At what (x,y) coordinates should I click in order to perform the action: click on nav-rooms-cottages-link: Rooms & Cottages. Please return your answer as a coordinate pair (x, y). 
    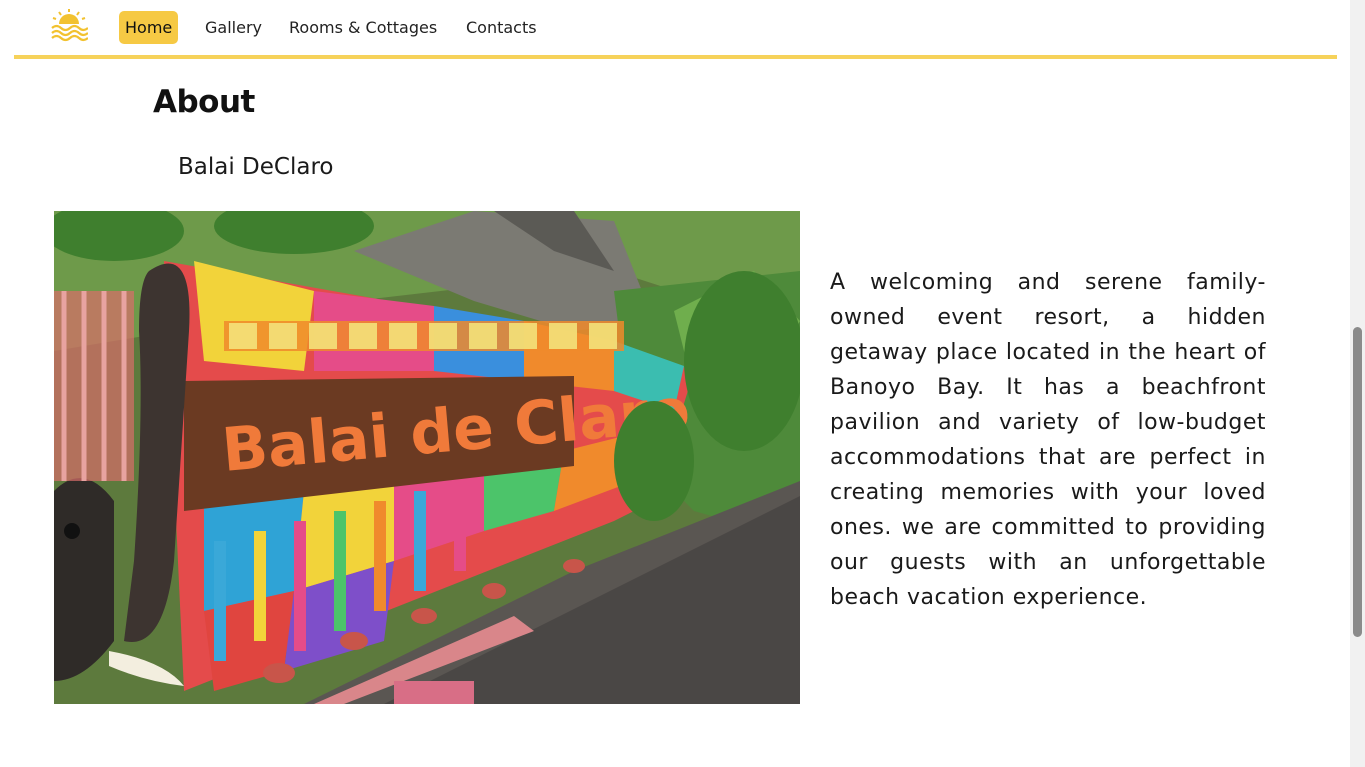
    Looking at the image, I should click on (363, 27).